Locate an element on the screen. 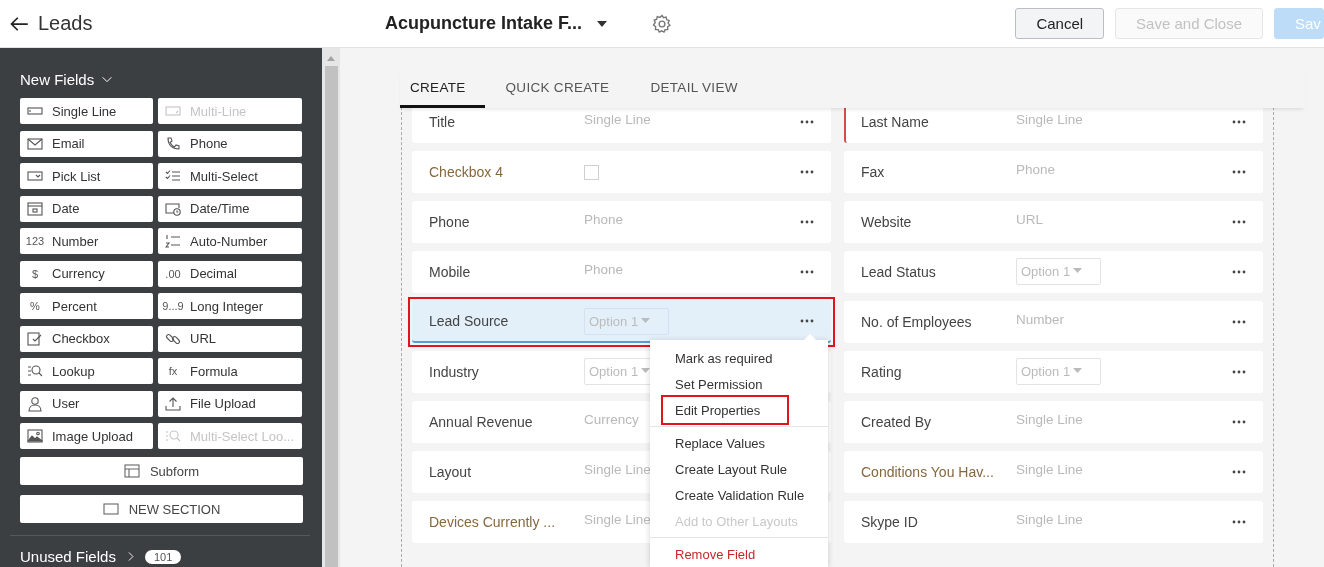 This screenshot has height=567, width=1324. field-label: Checkbox 4 is located at coordinates (466, 172).